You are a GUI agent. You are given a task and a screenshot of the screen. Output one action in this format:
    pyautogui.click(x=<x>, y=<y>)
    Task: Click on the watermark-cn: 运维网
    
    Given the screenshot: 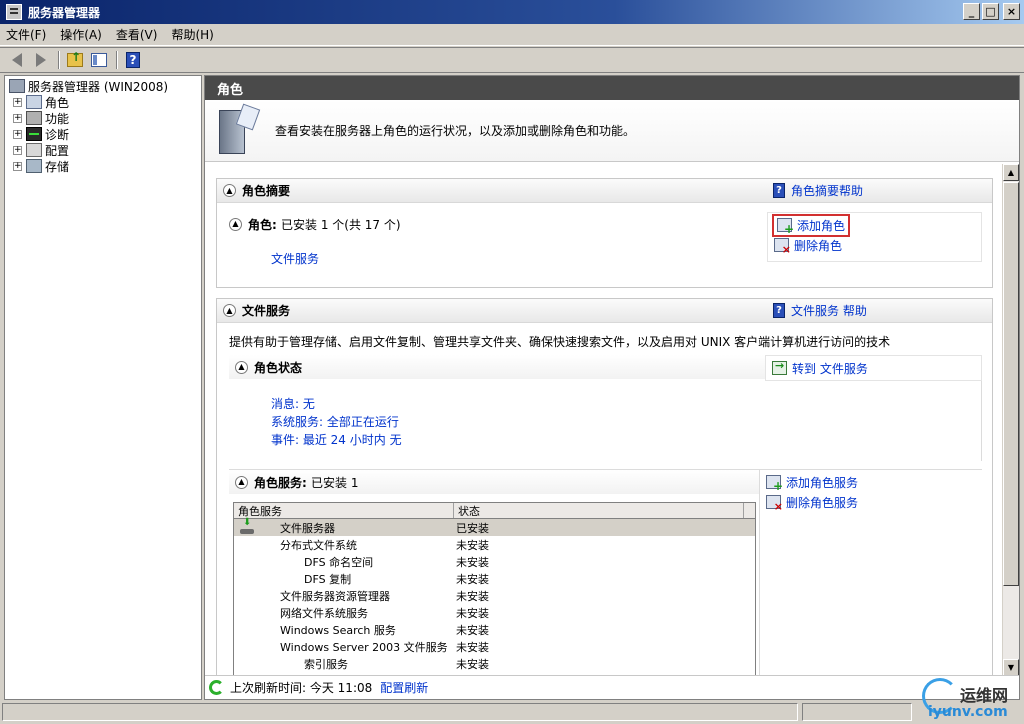 What is the action you would take?
    pyautogui.click(x=984, y=695)
    